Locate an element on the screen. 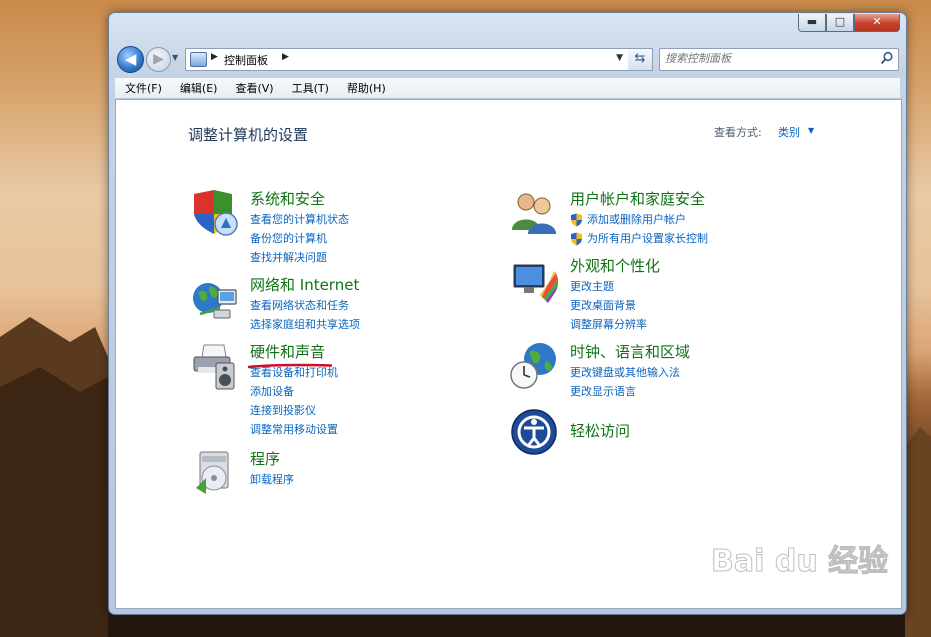 This screenshot has width=931, height=637. view-by-dropdown-icon: ▼ is located at coordinates (811, 130).